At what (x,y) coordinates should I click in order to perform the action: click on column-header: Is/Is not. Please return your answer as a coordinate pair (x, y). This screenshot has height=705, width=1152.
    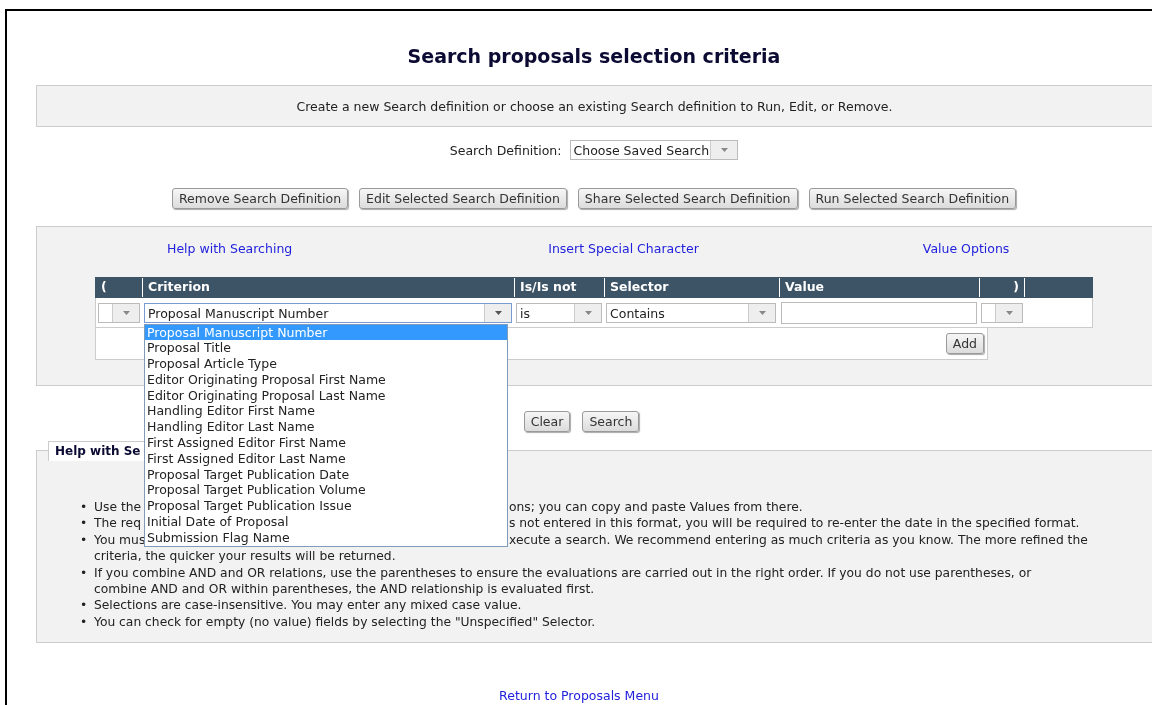
    Looking at the image, I should click on (559, 287).